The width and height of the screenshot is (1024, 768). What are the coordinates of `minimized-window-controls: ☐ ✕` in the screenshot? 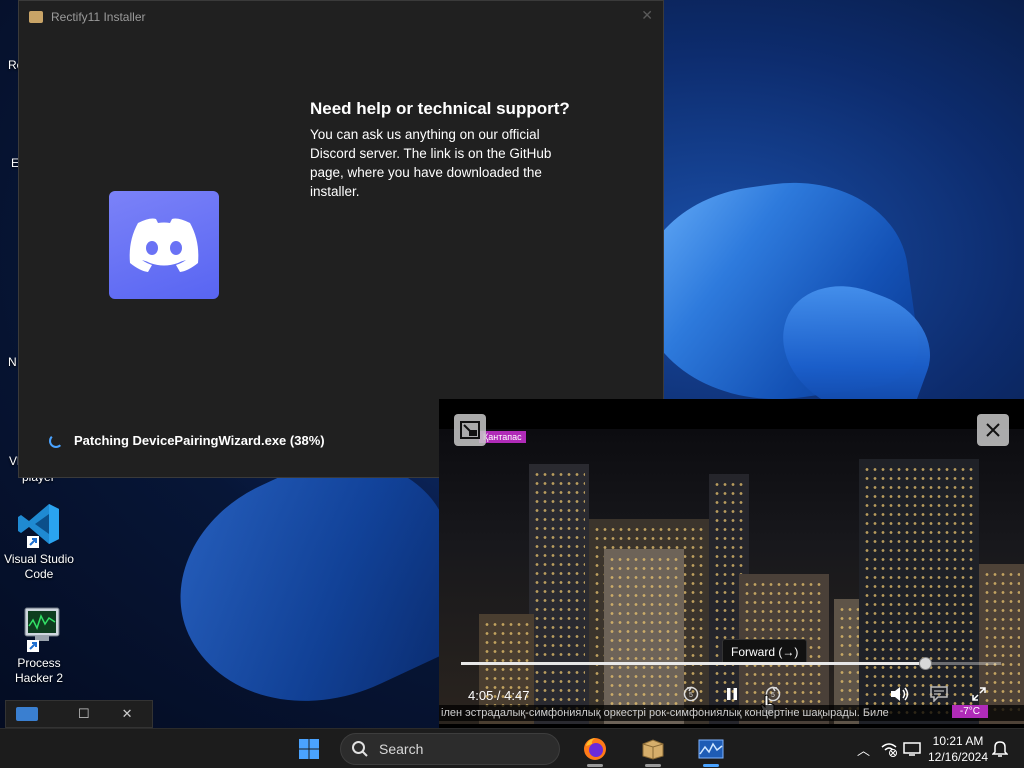 It's located at (79, 714).